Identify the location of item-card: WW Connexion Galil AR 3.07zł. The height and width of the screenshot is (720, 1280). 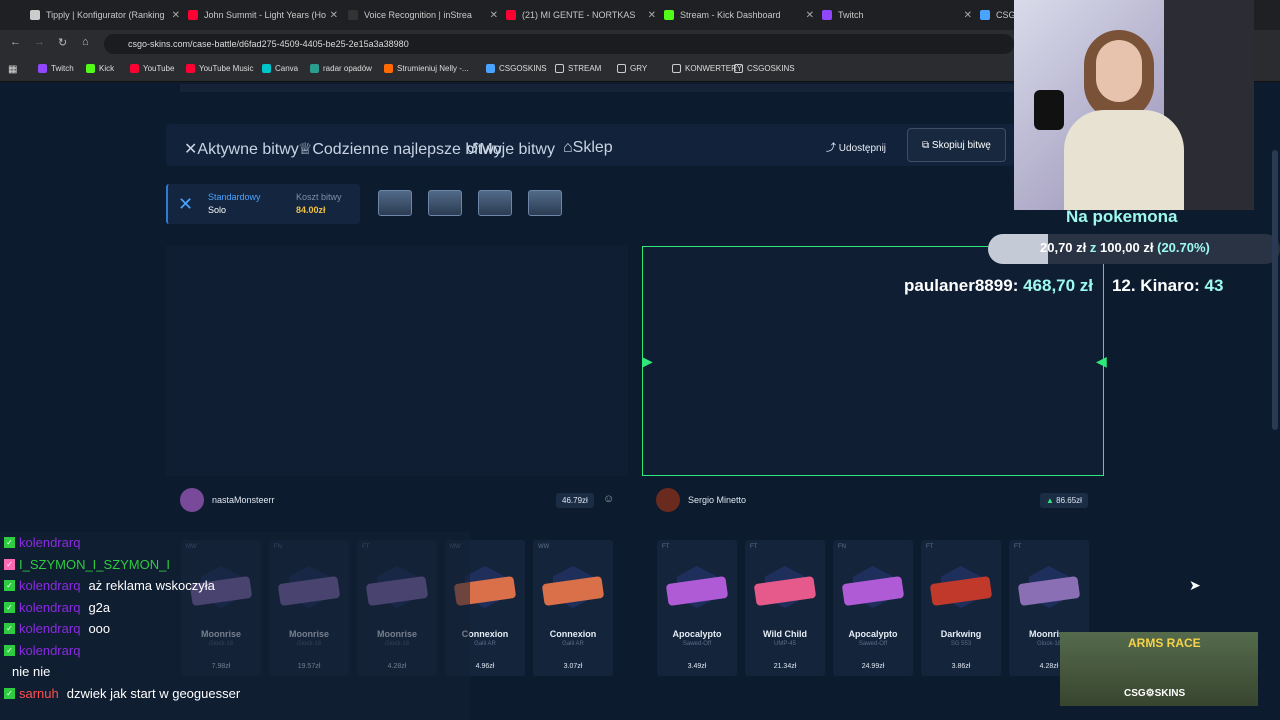
(573, 608).